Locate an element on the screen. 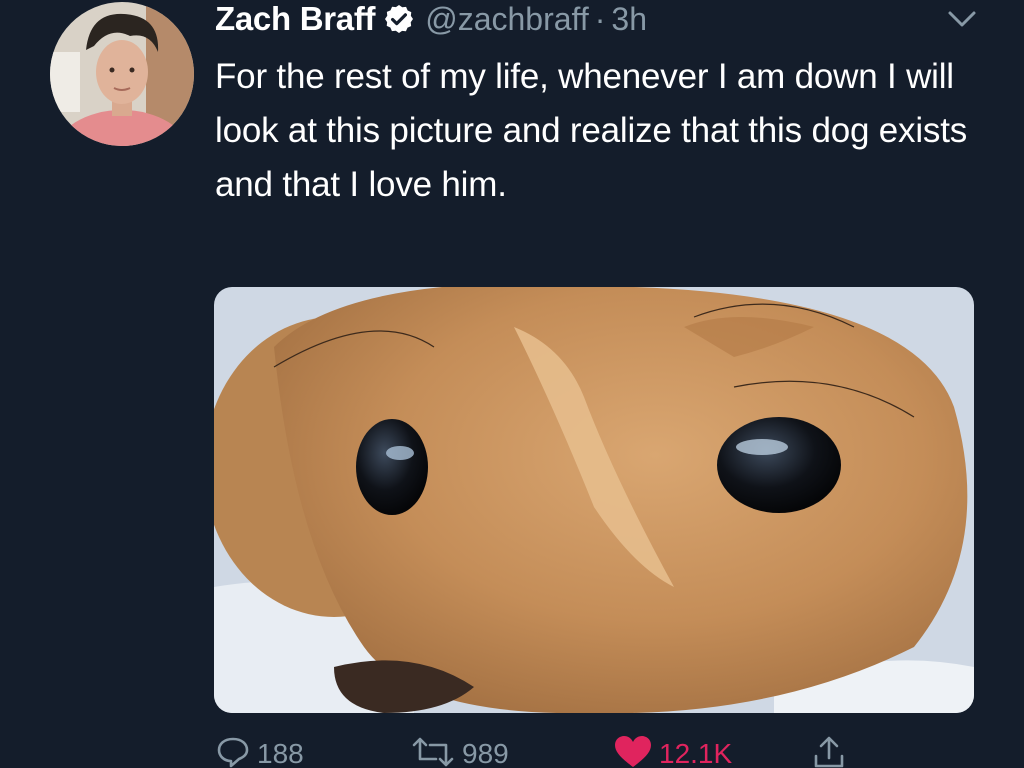 The height and width of the screenshot is (768, 1024). comment-icon is located at coordinates (233, 751).